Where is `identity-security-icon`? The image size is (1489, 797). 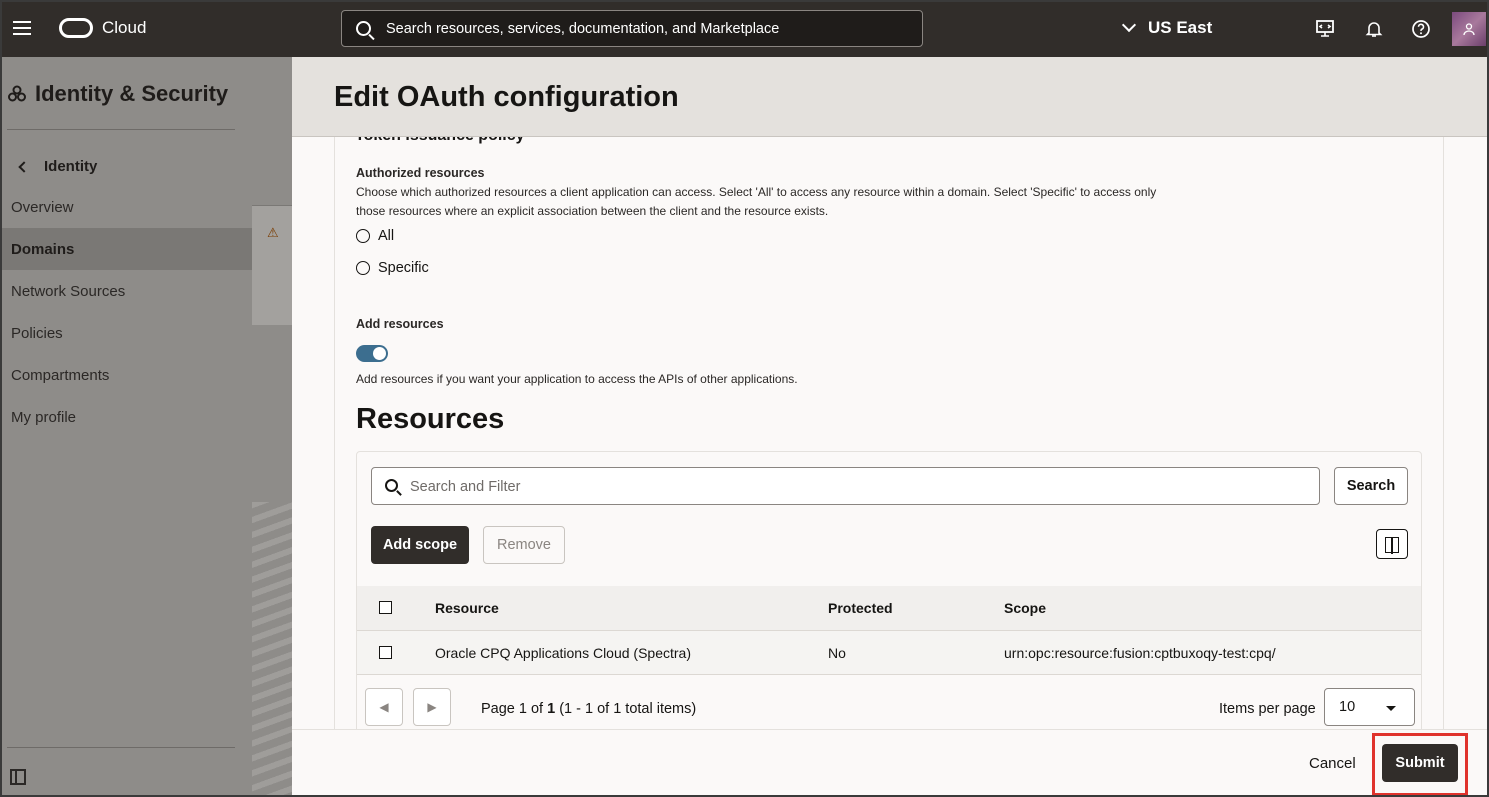
identity-security-icon is located at coordinates (17, 93).